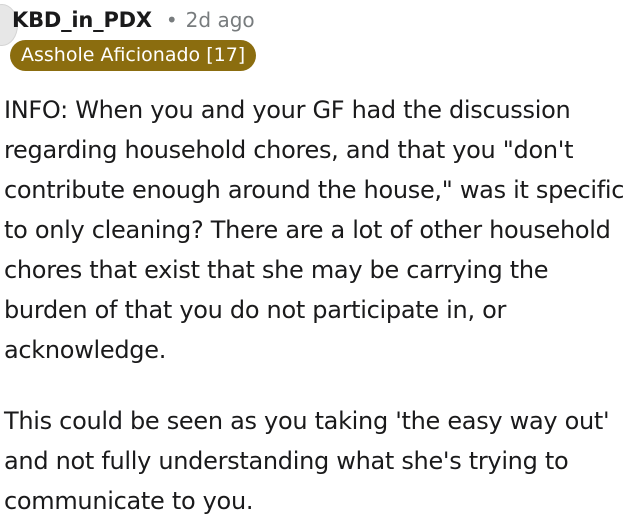 The image size is (636, 521). I want to click on comment-header: KBD_in_PDX • 2d ago, so click(133, 20).